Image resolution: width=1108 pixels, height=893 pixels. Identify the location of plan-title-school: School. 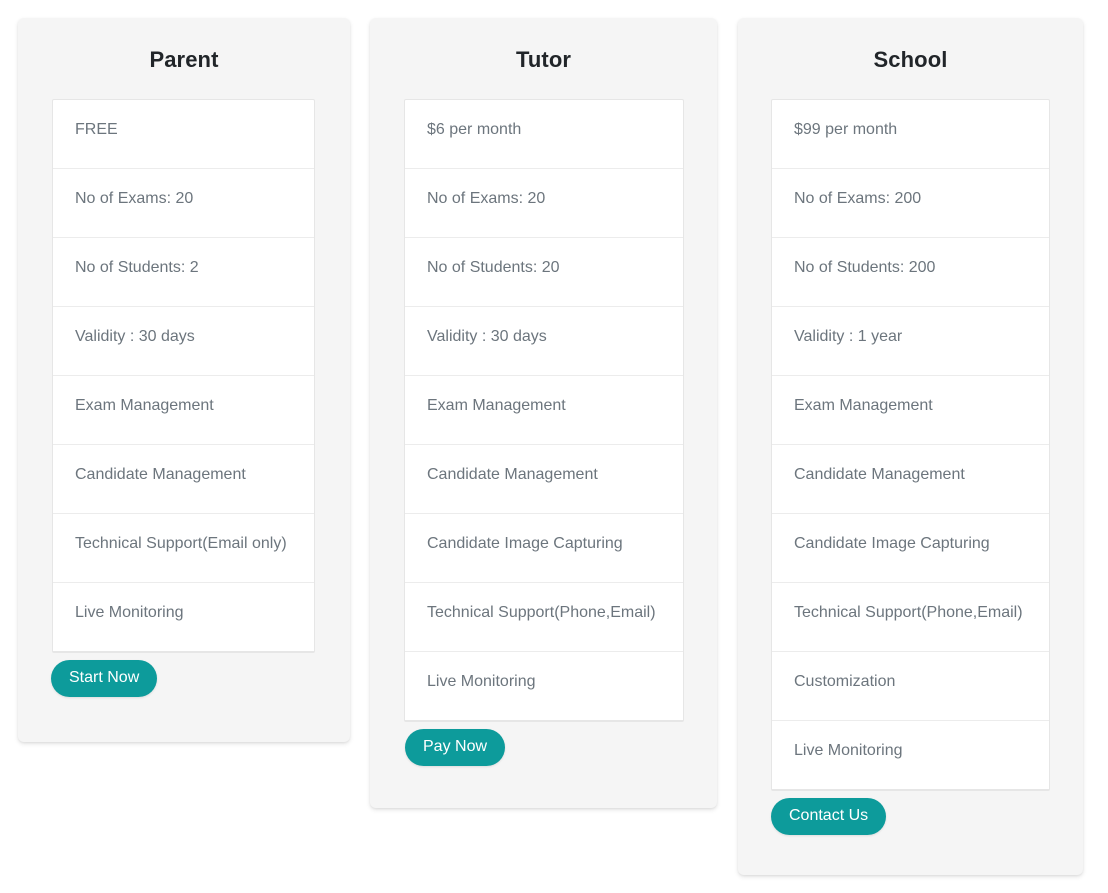
(910, 59).